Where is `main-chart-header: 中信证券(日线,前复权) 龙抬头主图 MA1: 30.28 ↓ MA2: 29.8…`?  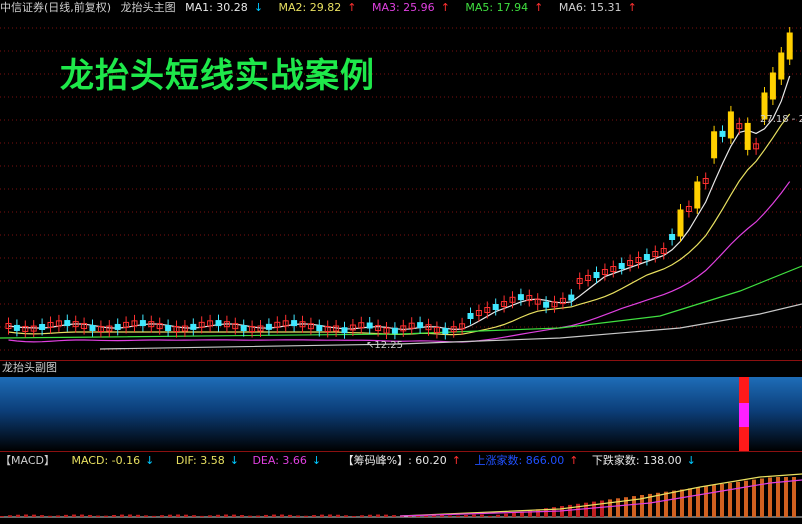
main-chart-header: 中信证券(日线,前复权) 龙抬头主图 MA1: 30.28 ↓ MA2: 29.8… is located at coordinates (401, 8).